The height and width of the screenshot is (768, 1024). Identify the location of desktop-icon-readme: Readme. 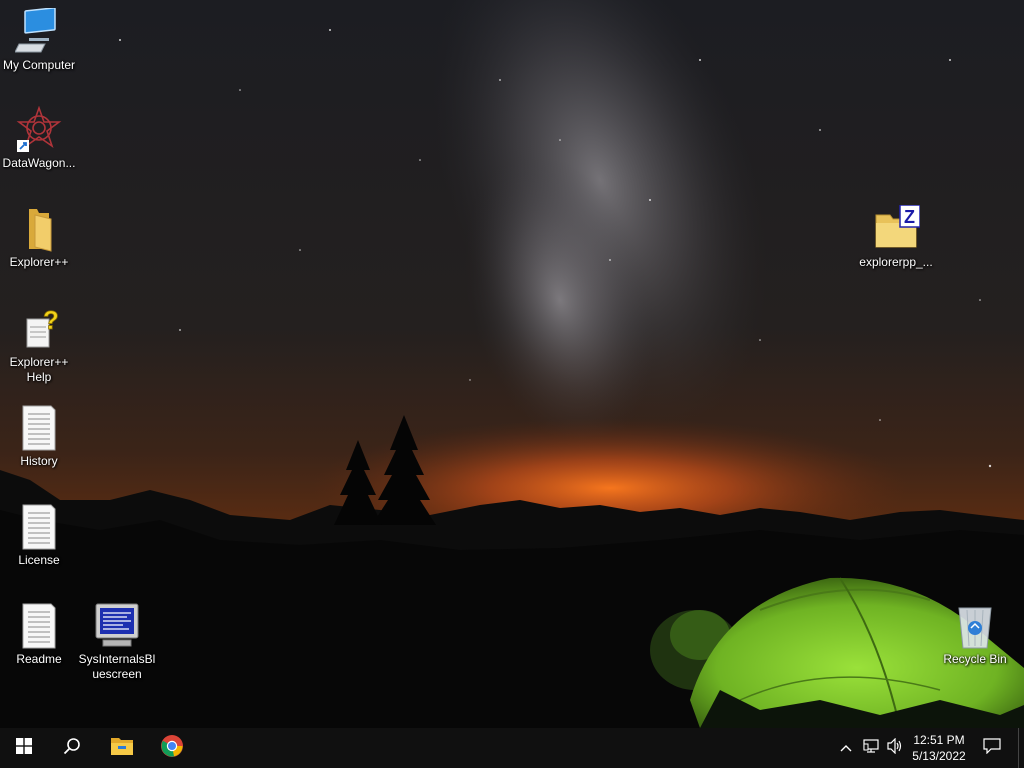
(39, 634).